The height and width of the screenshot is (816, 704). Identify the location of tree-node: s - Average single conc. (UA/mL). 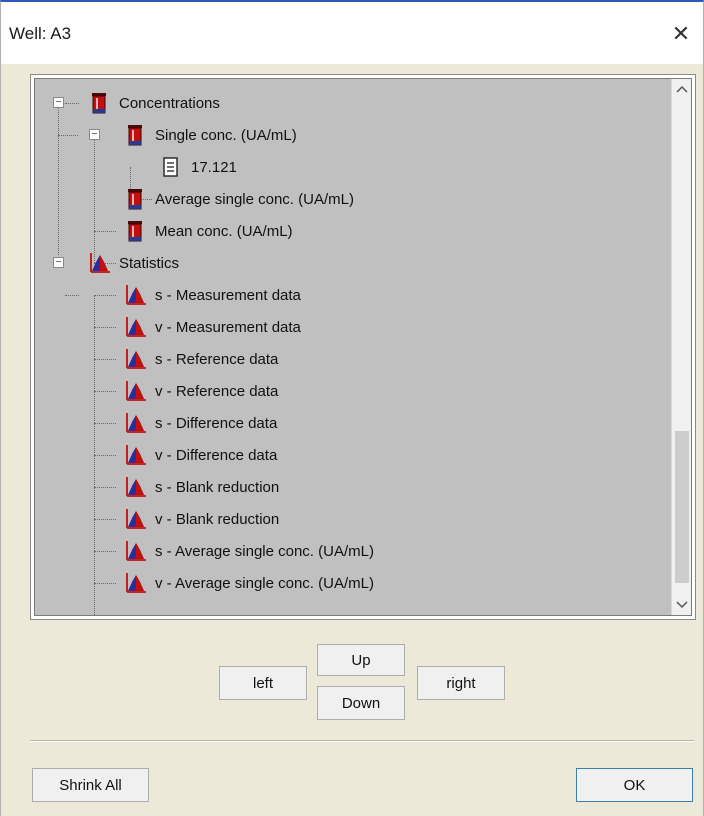
(249, 551).